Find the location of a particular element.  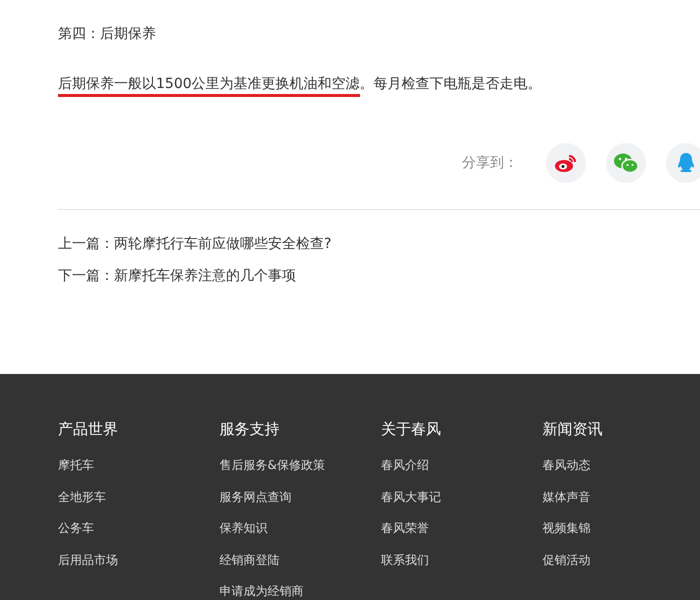

footer-heading: 新闻资讯 is located at coordinates (573, 429).